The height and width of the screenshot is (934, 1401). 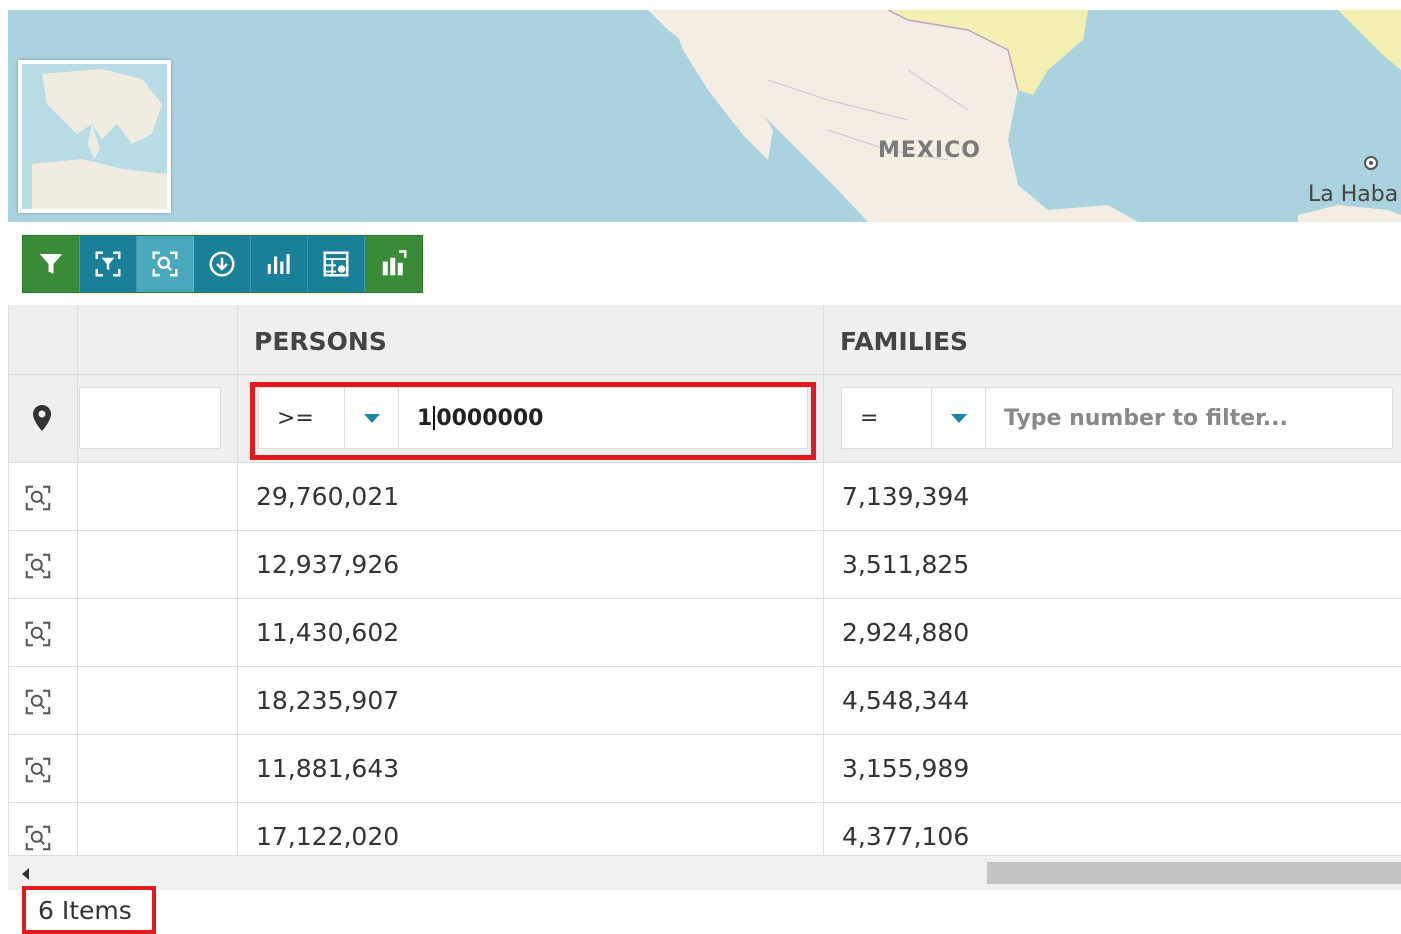 I want to click on zoom-to-selection-icon, so click(x=165, y=264).